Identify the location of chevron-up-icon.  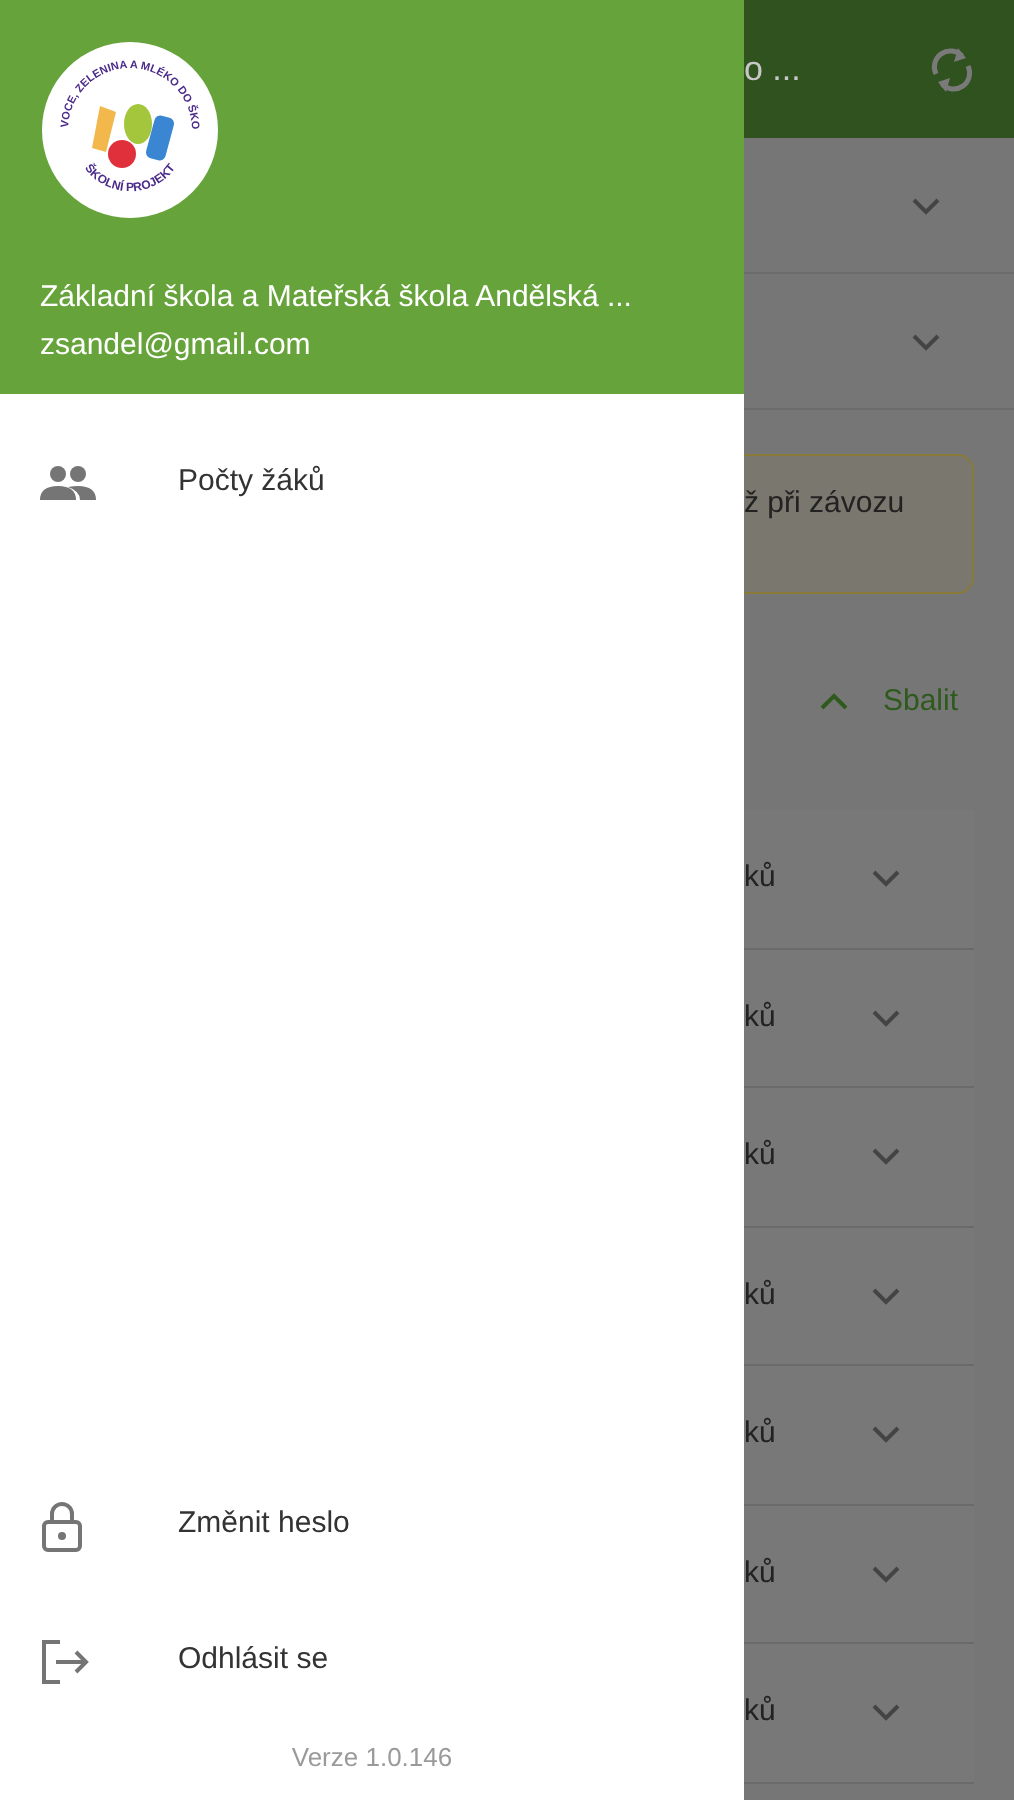
(834, 702).